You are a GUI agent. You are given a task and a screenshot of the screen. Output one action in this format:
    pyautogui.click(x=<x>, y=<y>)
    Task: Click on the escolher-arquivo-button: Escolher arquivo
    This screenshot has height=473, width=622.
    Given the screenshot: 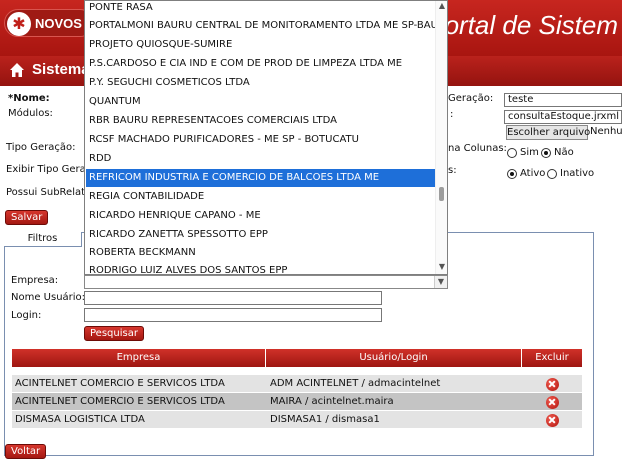 What is the action you would take?
    pyautogui.click(x=548, y=132)
    